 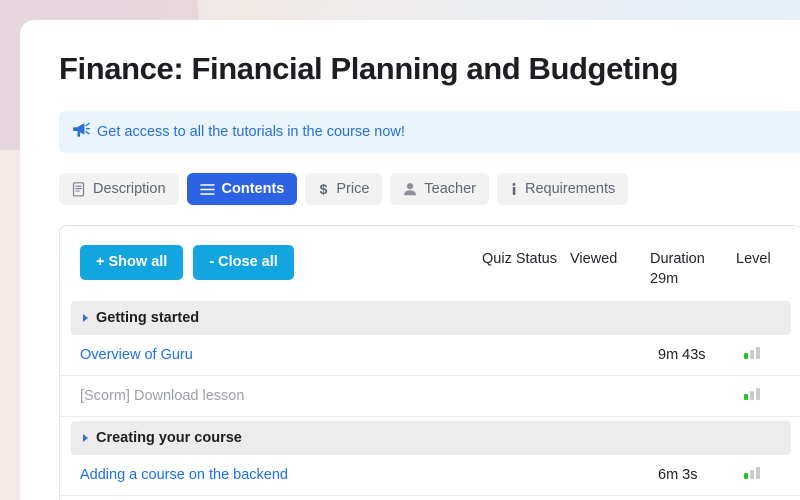 What do you see at coordinates (184, 475) in the screenshot?
I see `lesson-title-link: Adding a course on the backend` at bounding box center [184, 475].